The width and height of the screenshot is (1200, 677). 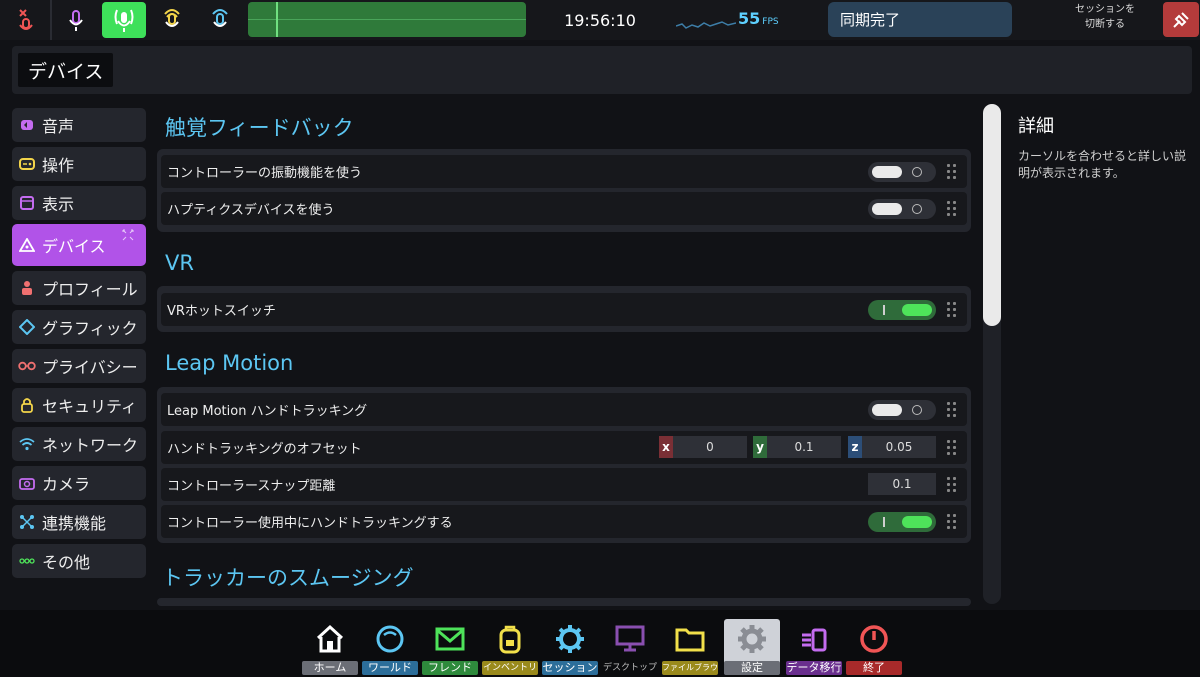 What do you see at coordinates (27, 405) in the screenshot?
I see `lock-icon` at bounding box center [27, 405].